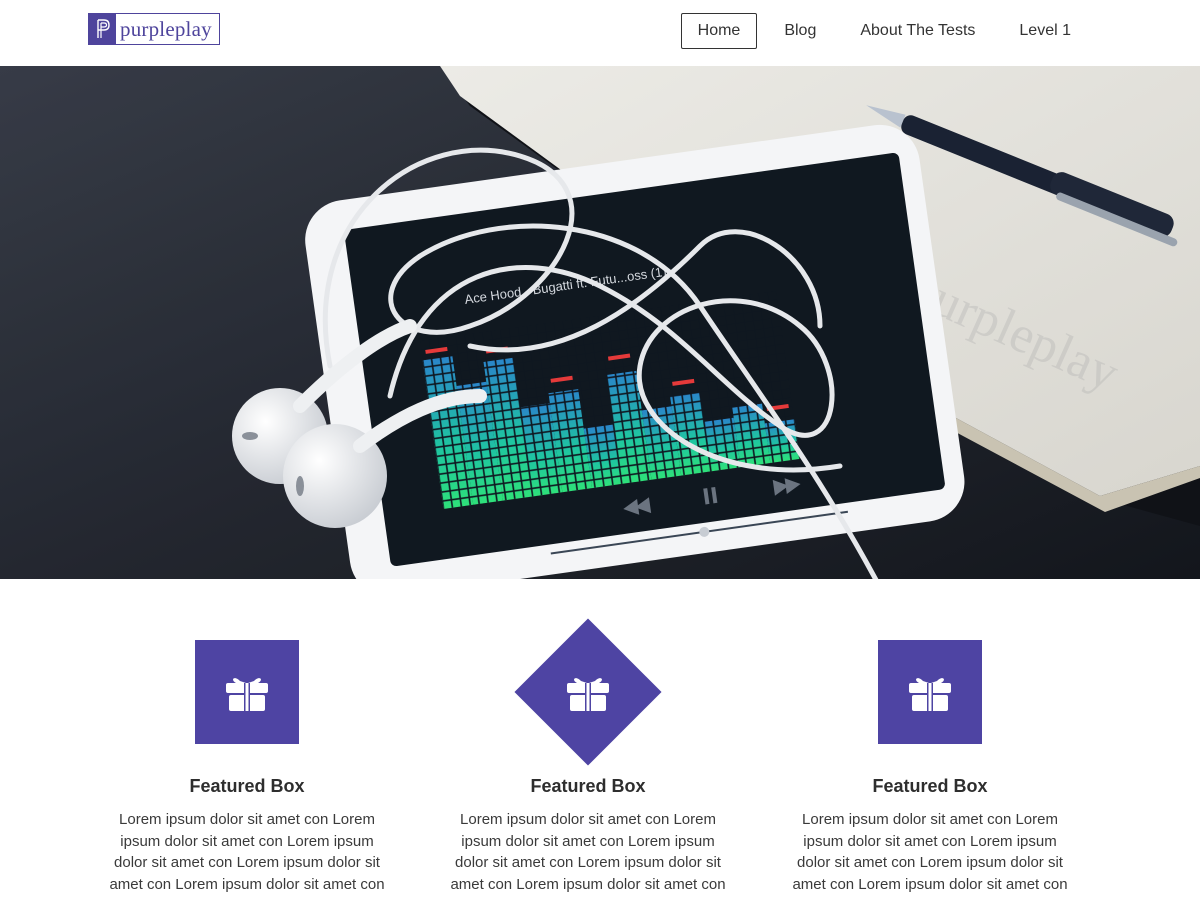 This screenshot has height=900, width=1200. Describe the element at coordinates (800, 31) in the screenshot. I see `nav-item-blog: Blog` at that location.